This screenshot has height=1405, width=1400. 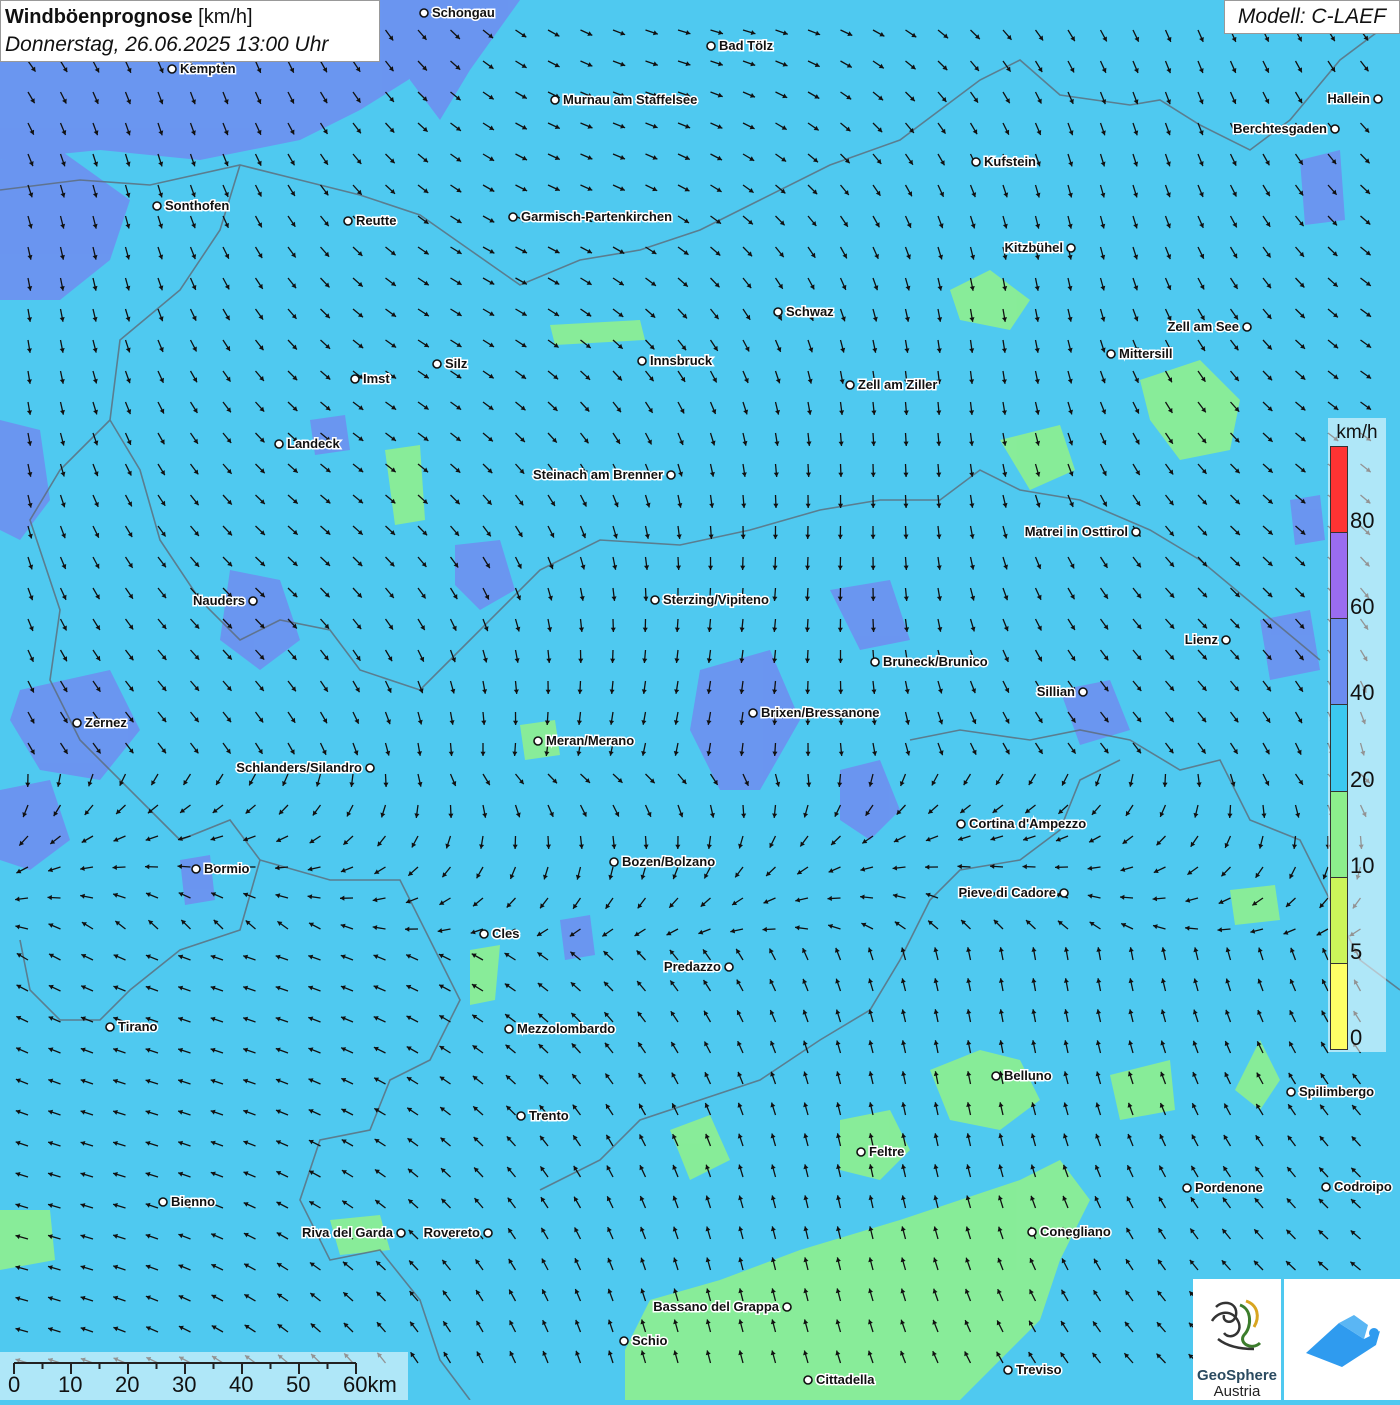 What do you see at coordinates (1330, 1091) in the screenshot?
I see `city-marker: Spilimbergo` at bounding box center [1330, 1091].